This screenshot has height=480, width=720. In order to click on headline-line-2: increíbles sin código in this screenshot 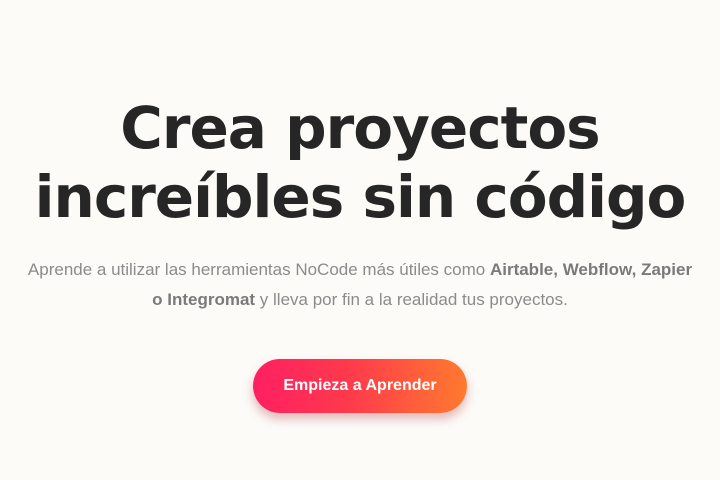, I will do `click(360, 197)`.